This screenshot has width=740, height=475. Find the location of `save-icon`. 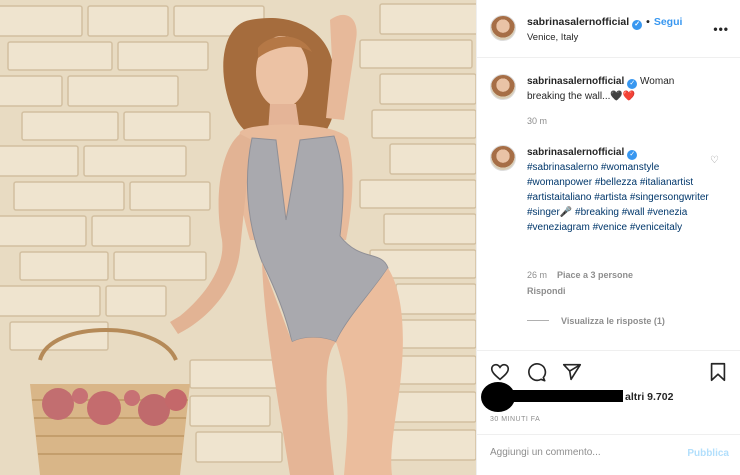

save-icon is located at coordinates (718, 372).